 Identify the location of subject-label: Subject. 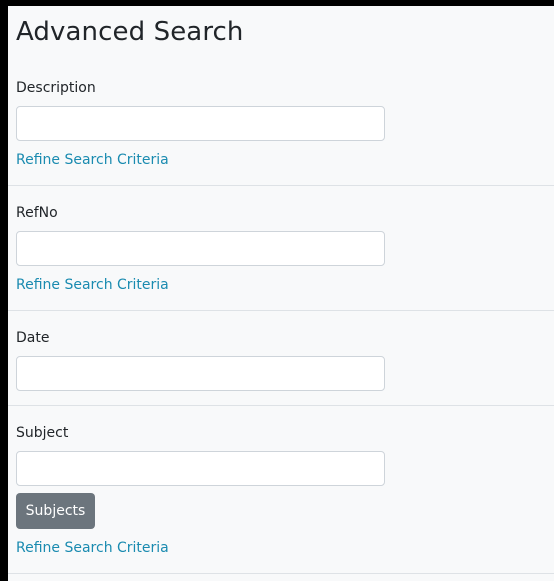
(42, 433).